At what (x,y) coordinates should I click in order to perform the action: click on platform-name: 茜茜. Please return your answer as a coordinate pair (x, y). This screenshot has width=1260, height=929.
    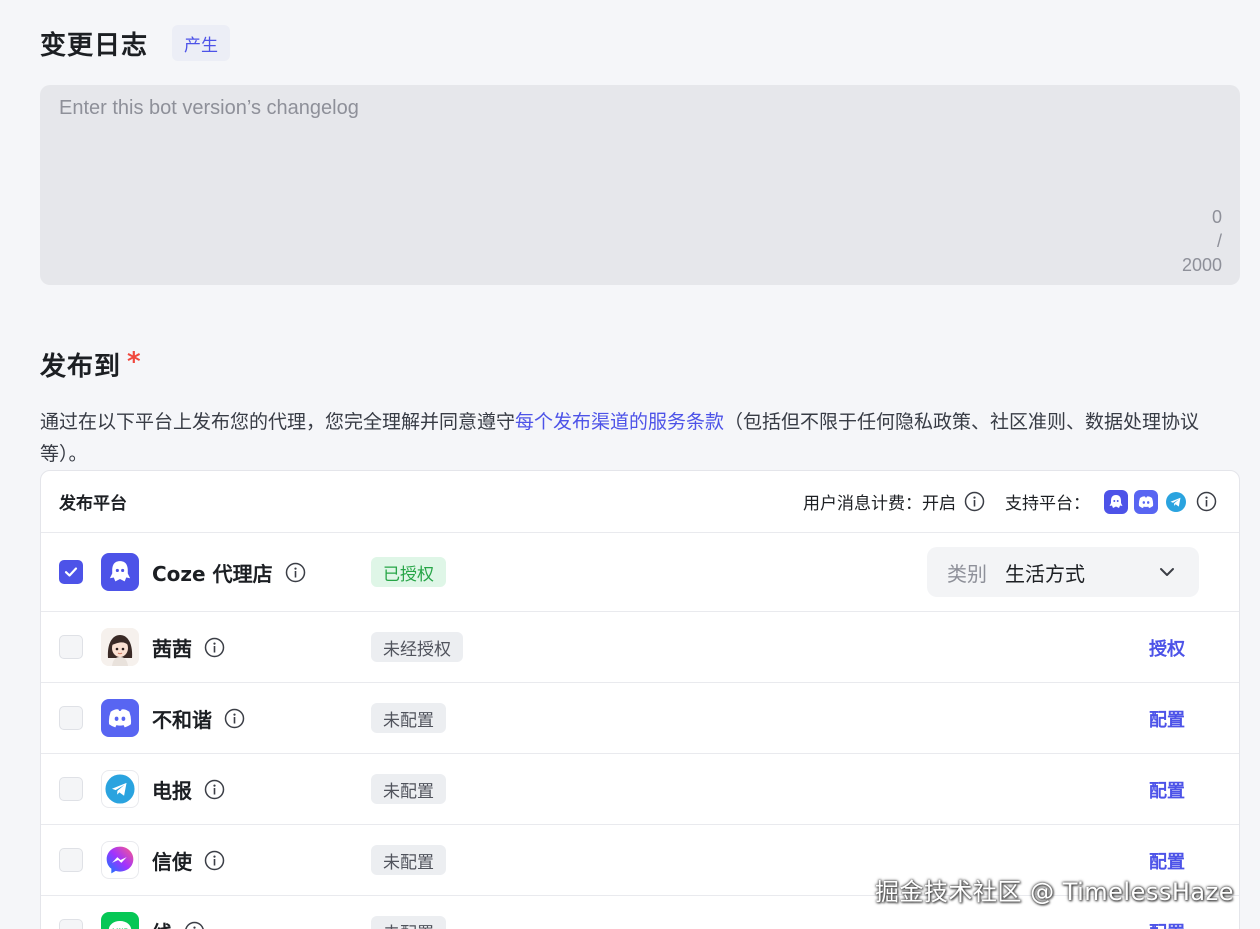
    Looking at the image, I should click on (188, 647).